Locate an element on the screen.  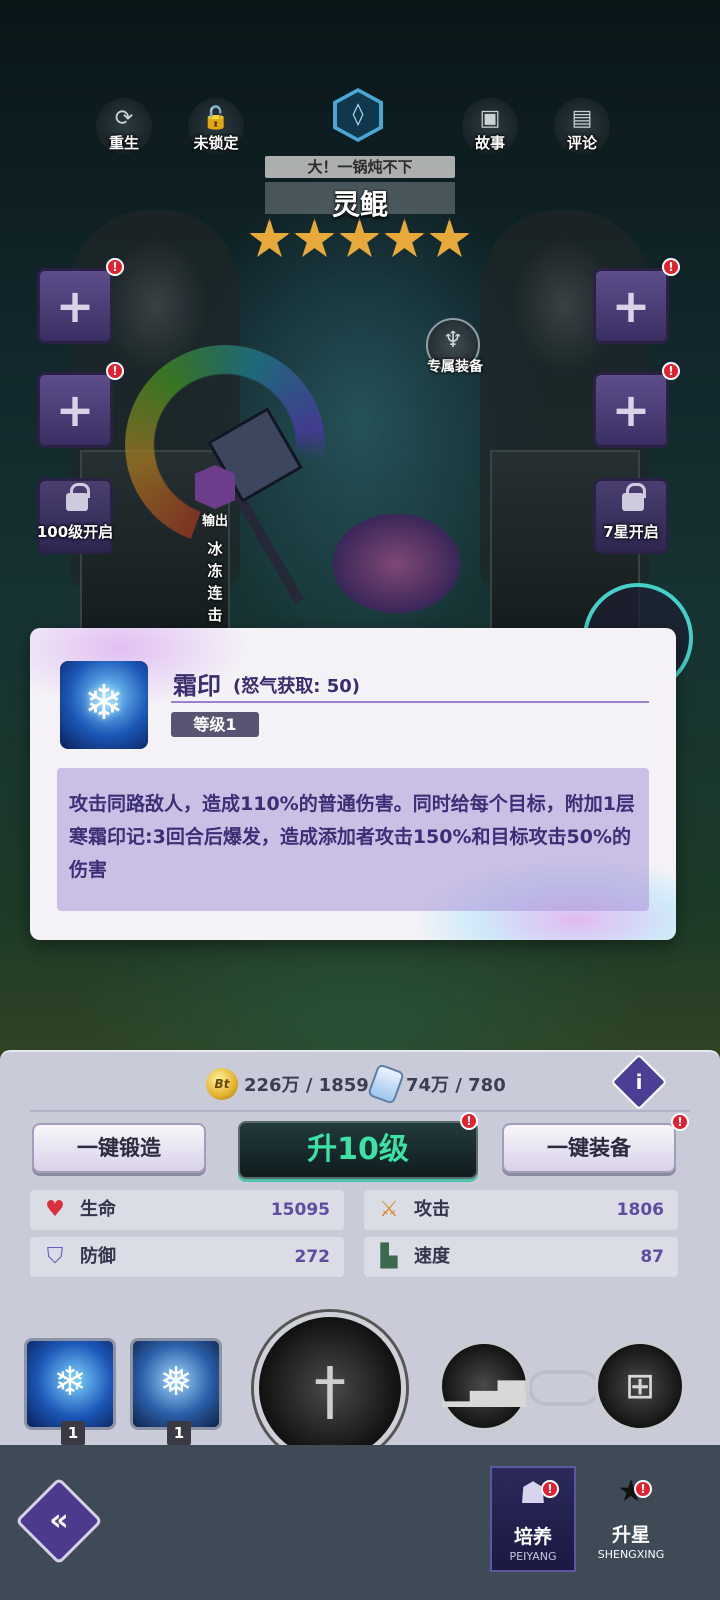
hero-name: 灵鲲 is located at coordinates (359, 204).